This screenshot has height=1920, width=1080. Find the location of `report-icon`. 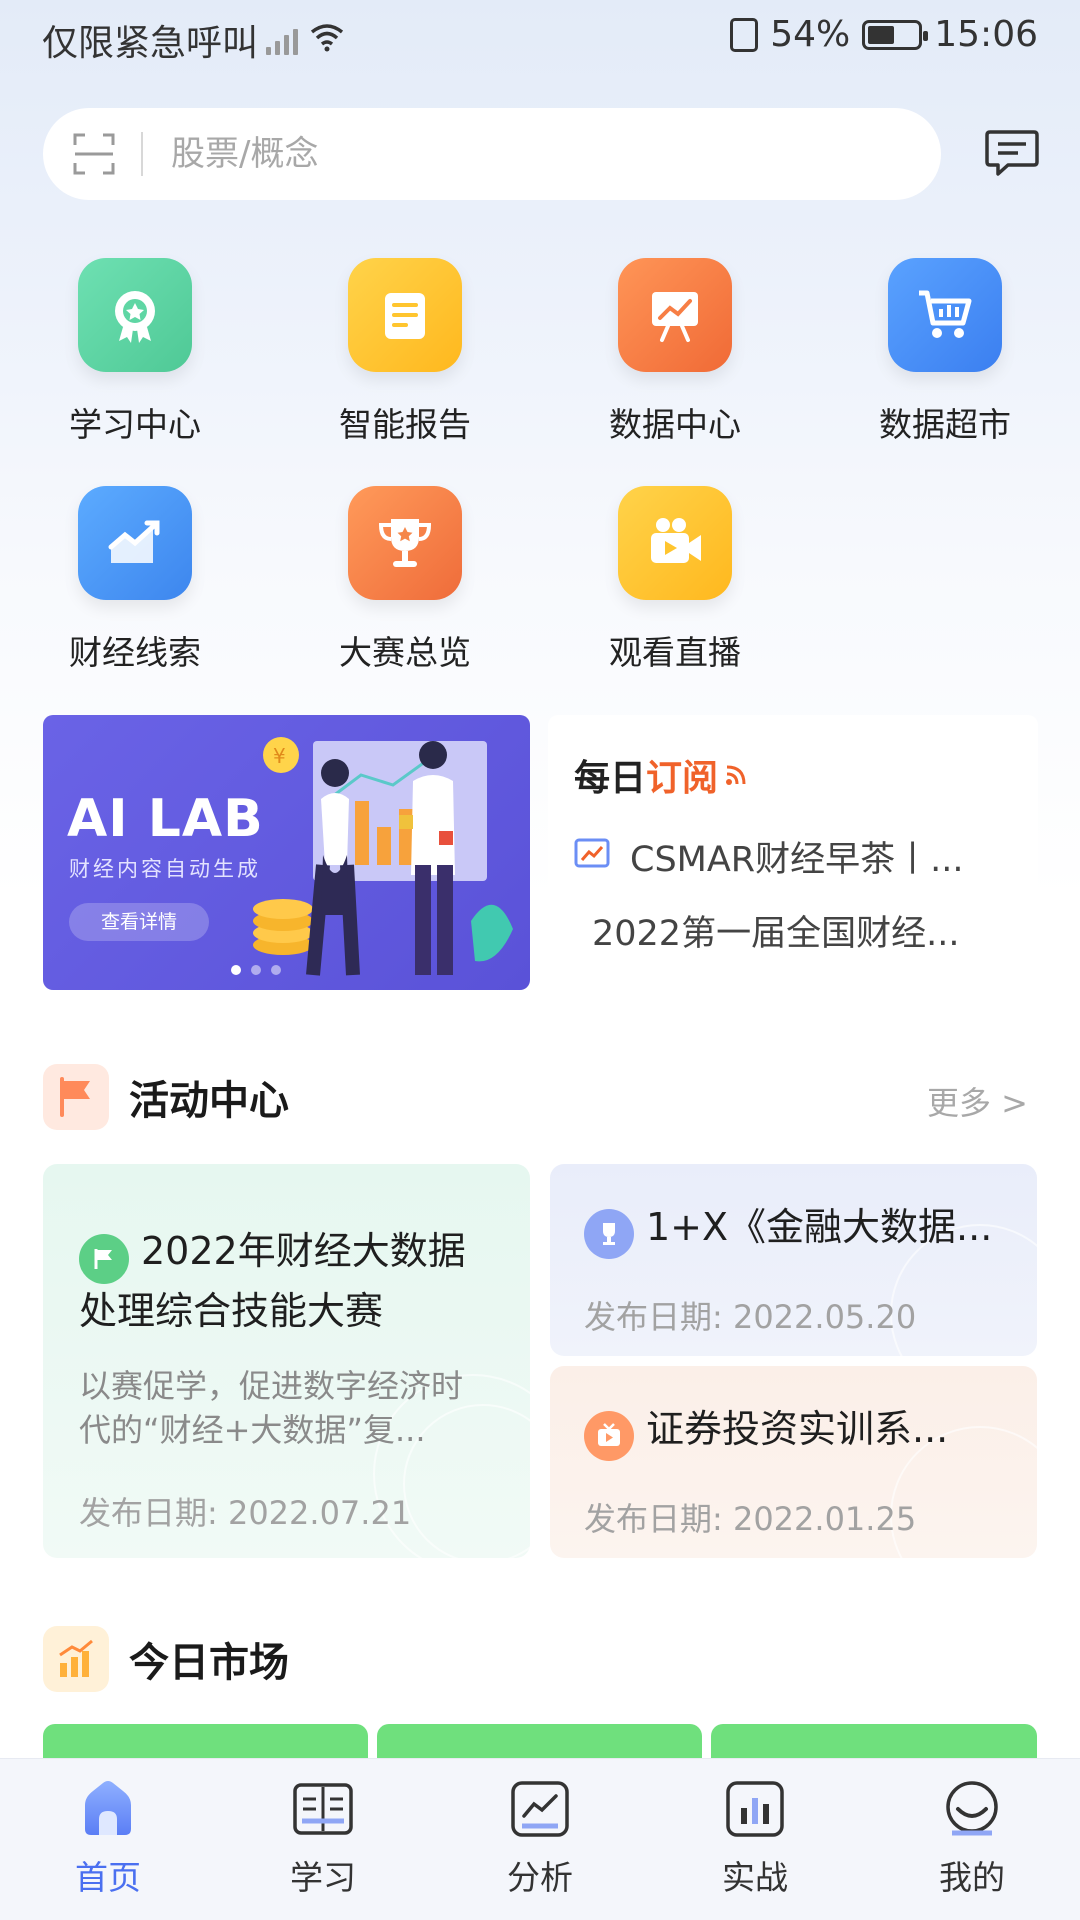

report-icon is located at coordinates (405, 315).